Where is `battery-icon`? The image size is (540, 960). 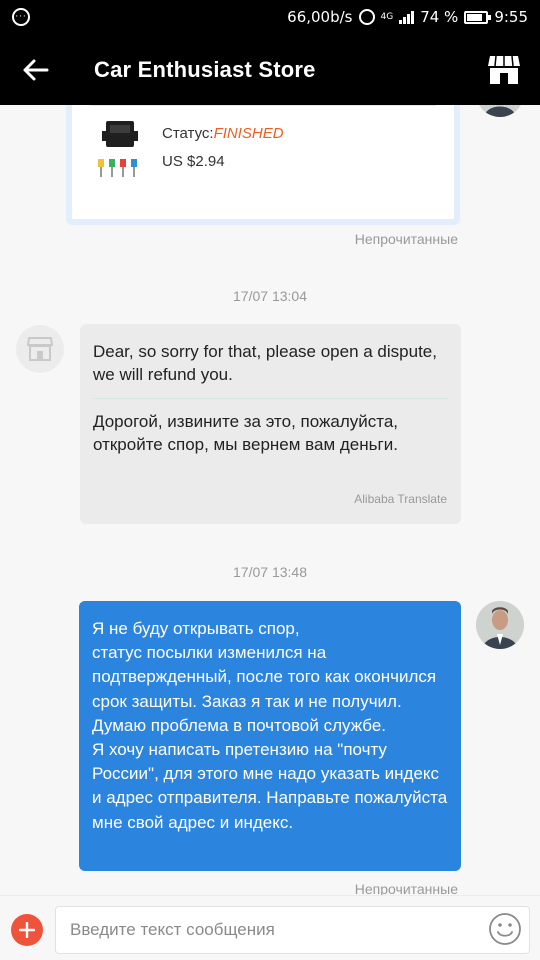 battery-icon is located at coordinates (478, 17).